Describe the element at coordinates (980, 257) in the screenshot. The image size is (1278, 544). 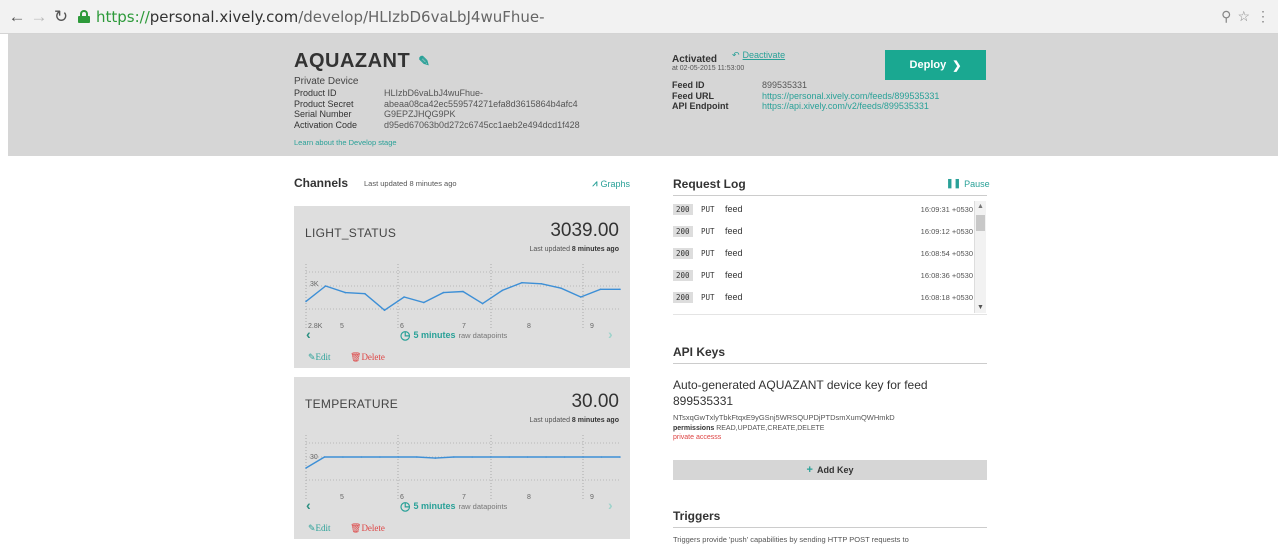
I see `request-log-scrollbar: ▲ ▼` at that location.